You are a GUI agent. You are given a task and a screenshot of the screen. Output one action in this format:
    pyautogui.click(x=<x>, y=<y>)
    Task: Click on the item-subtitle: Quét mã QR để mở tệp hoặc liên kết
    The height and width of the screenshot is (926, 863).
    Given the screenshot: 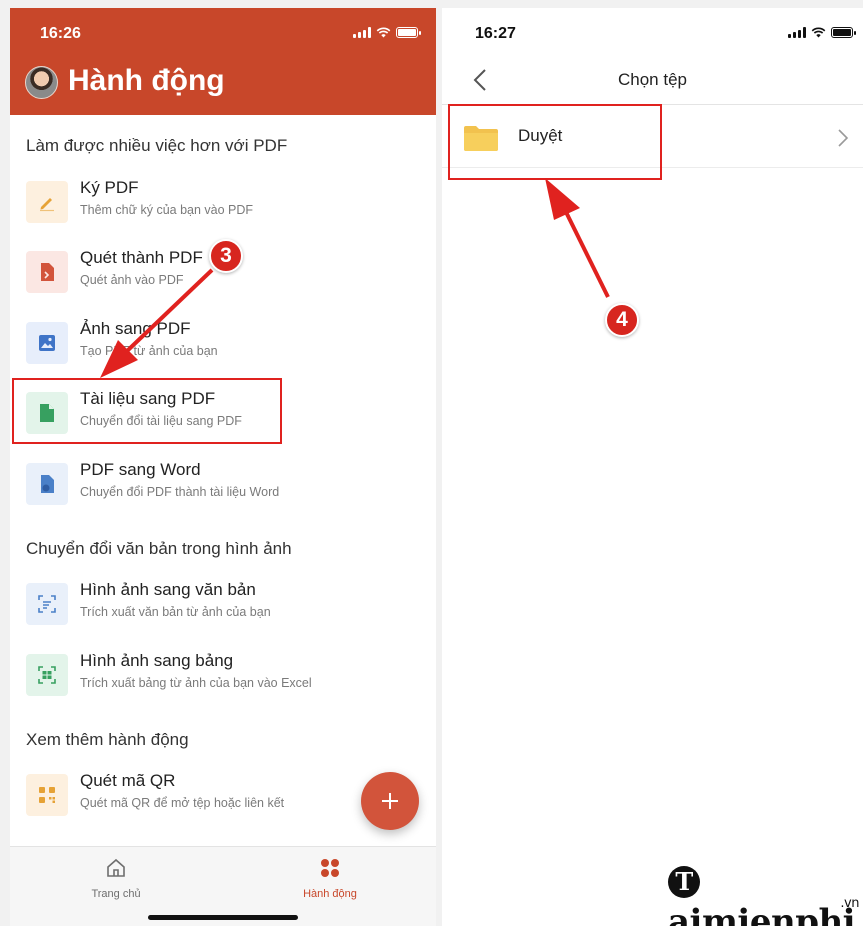 What is the action you would take?
    pyautogui.click(x=182, y=803)
    